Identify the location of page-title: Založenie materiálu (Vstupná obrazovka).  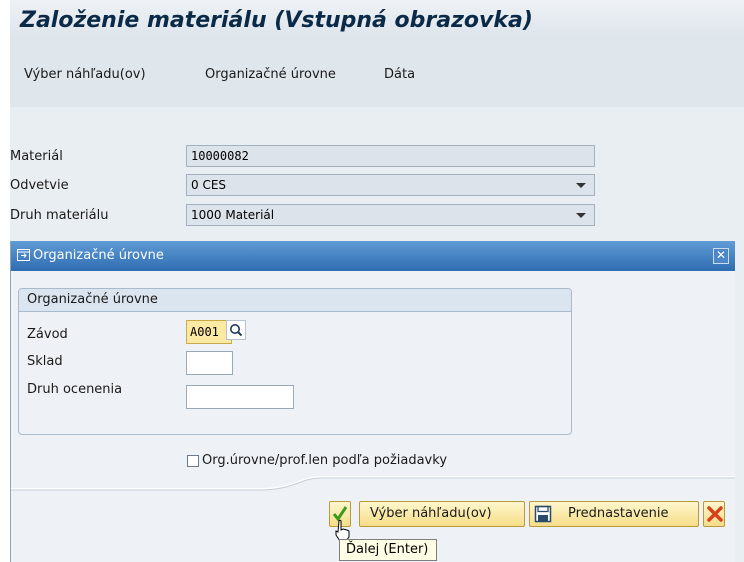
(276, 20).